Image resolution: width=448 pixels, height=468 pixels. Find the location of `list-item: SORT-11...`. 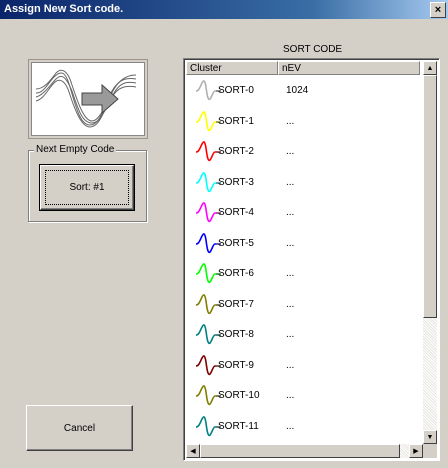

list-item: SORT-11... is located at coordinates (304, 426).